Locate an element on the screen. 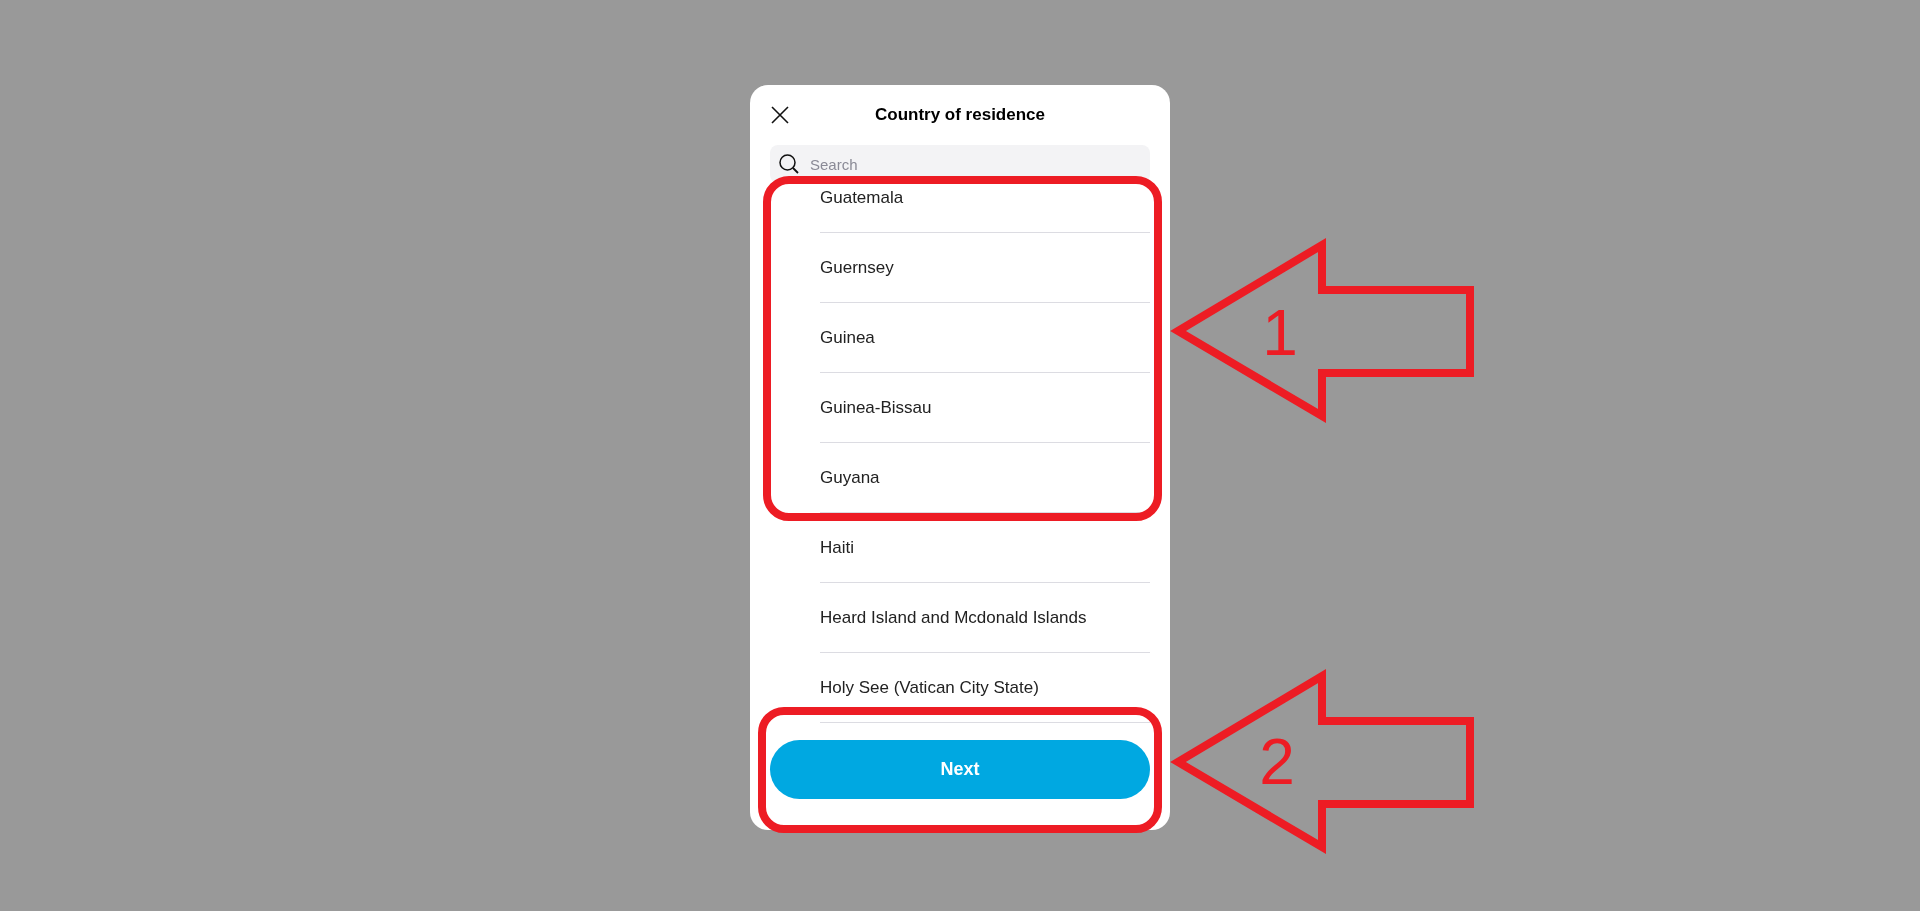 Image resolution: width=1920 pixels, height=911 pixels. country-item: Guinea-Bissau is located at coordinates (985, 408).